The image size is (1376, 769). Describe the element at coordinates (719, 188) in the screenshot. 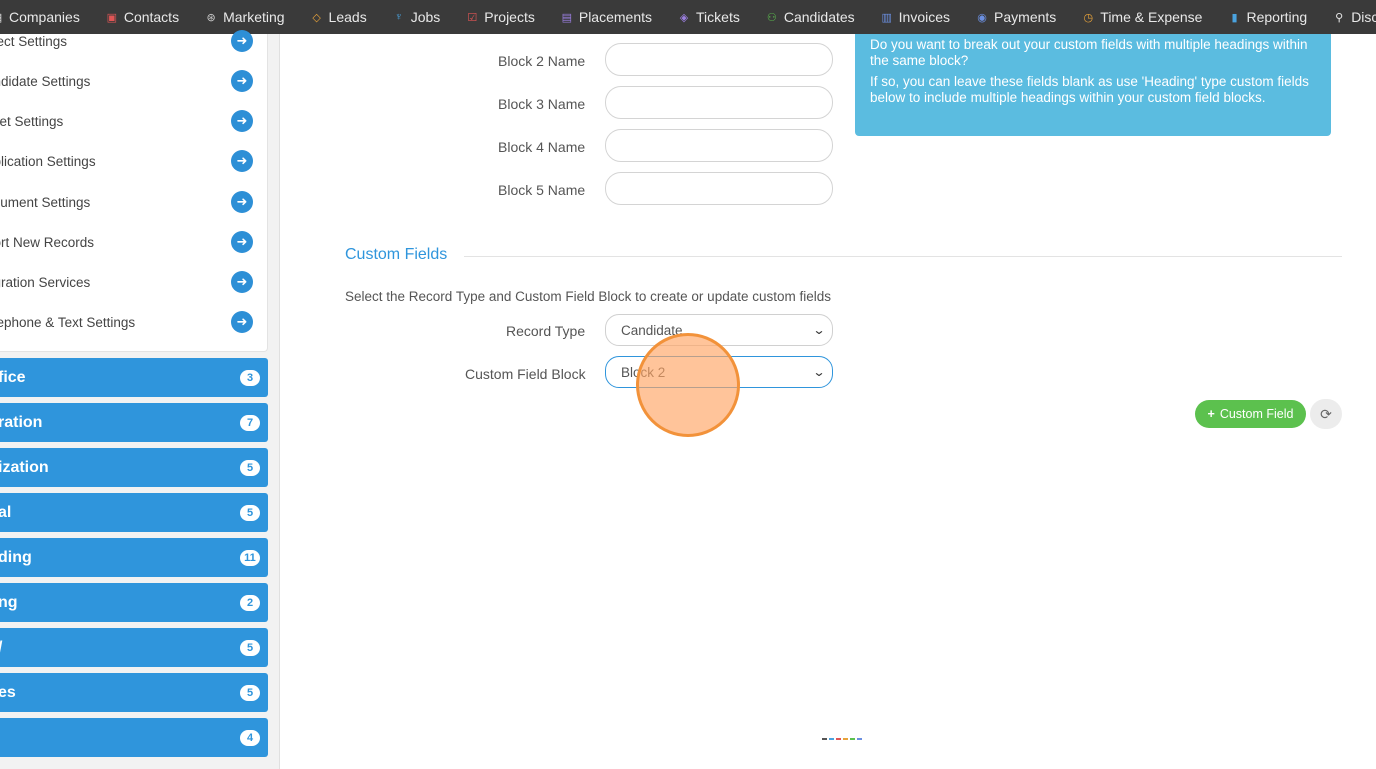

I see `block-5-name-input` at that location.